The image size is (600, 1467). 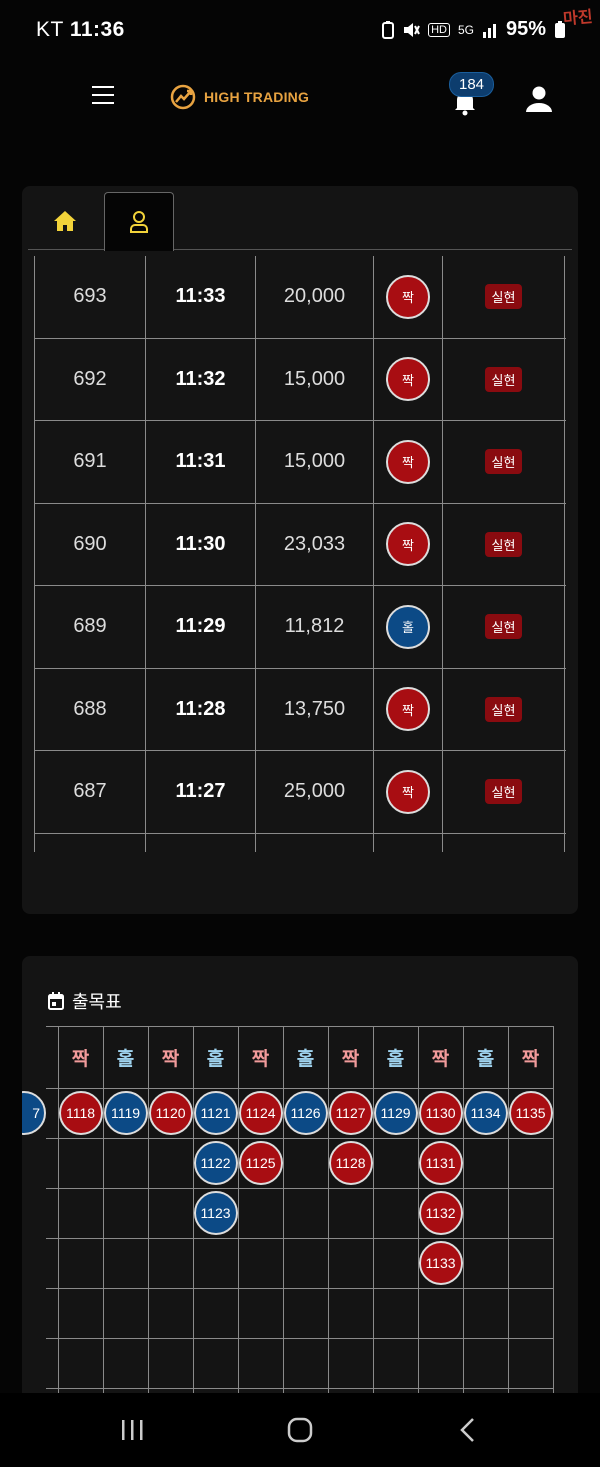 I want to click on amount-cell: 23,033, so click(x=315, y=544).